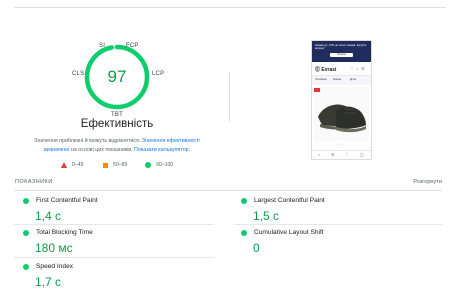  Describe the element at coordinates (228, 190) in the screenshot. I see `metrics-divider` at that location.